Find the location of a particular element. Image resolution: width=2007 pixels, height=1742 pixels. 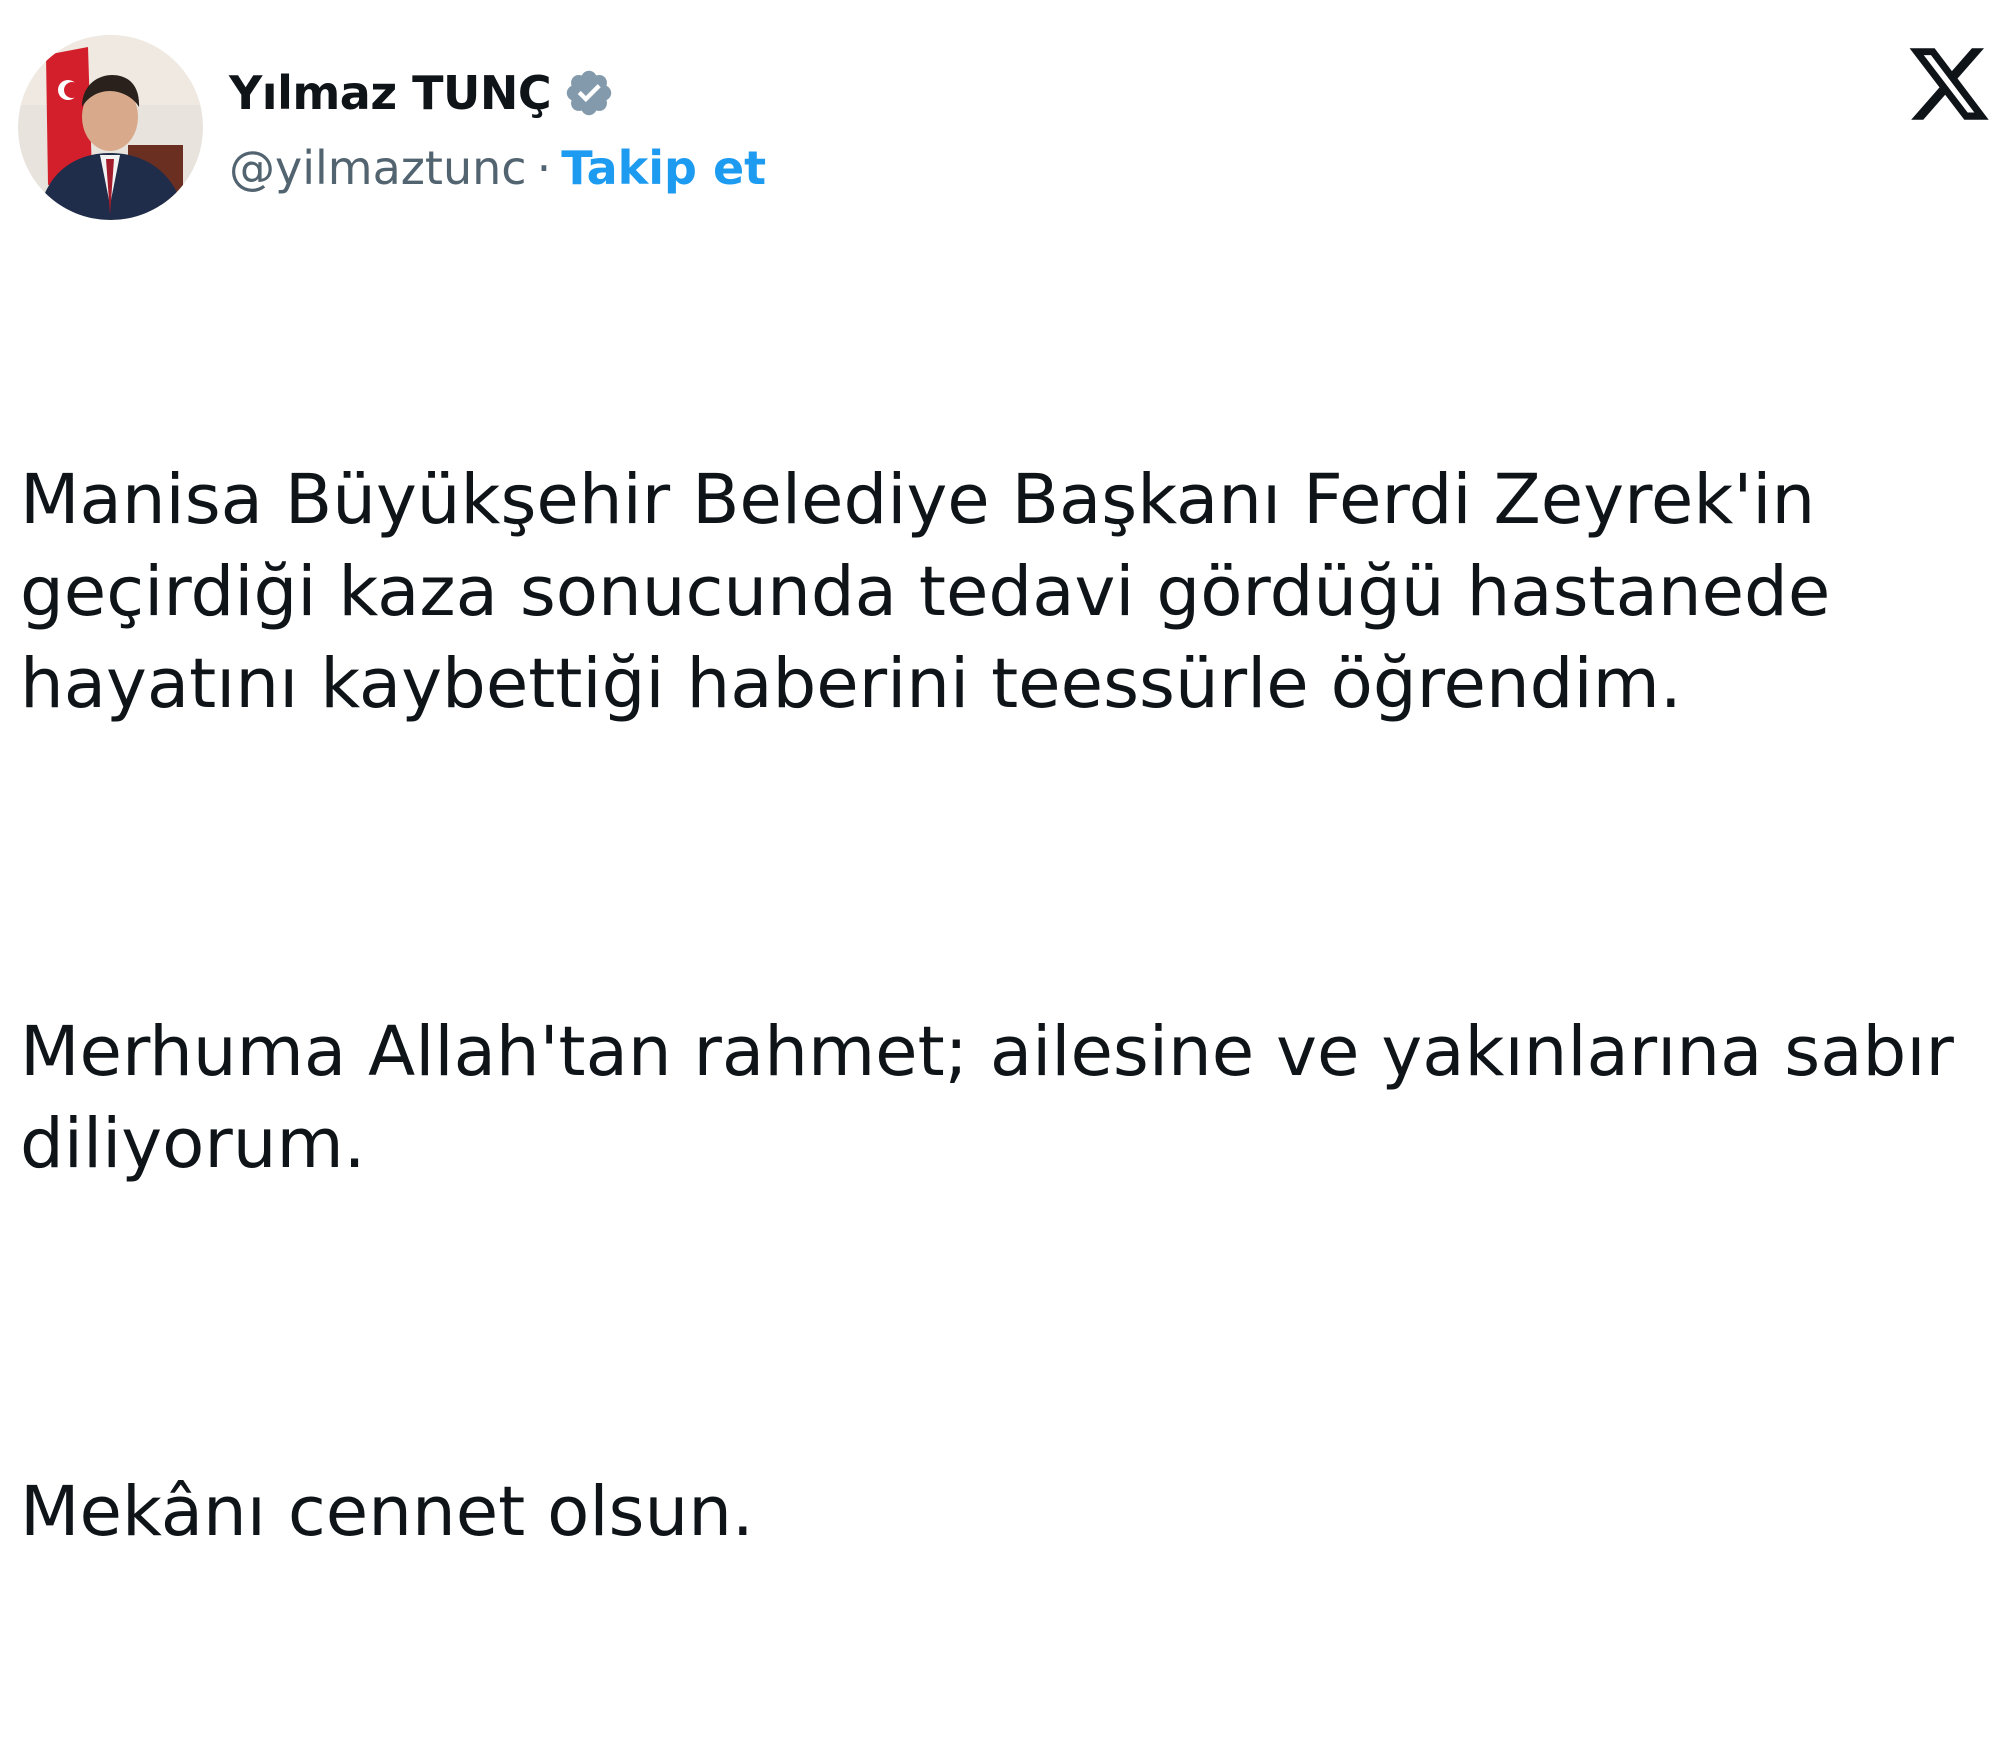

avatar-image is located at coordinates (110, 127).